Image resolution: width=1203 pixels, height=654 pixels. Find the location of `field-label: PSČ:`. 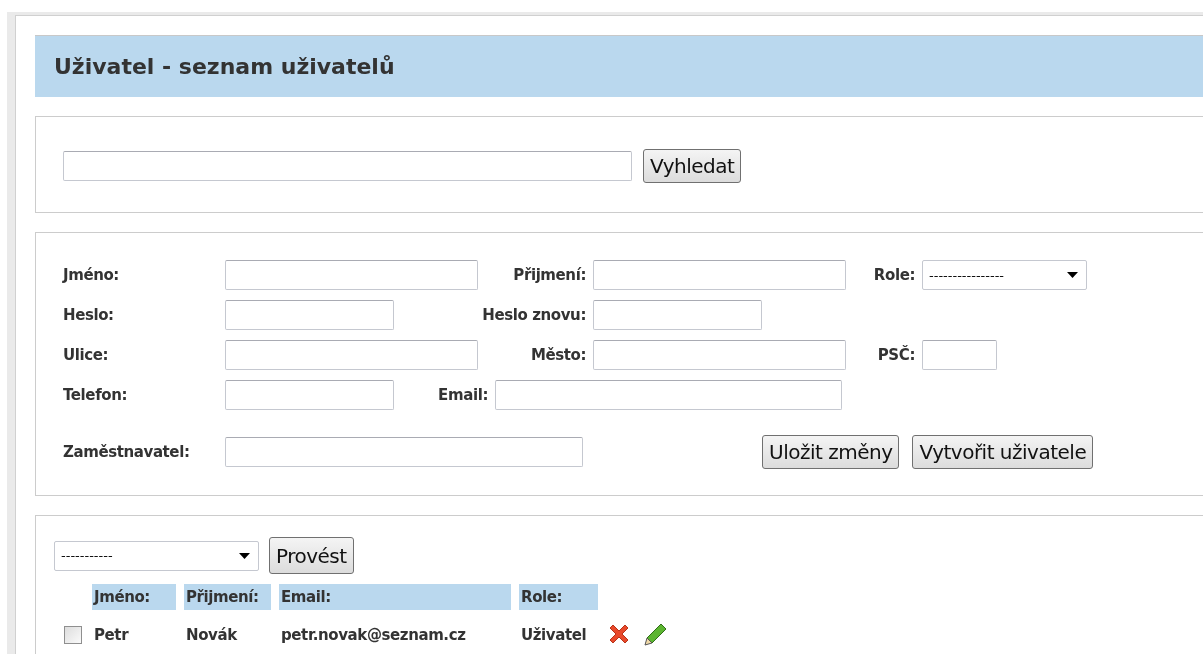

field-label: PSČ: is located at coordinates (896, 355).